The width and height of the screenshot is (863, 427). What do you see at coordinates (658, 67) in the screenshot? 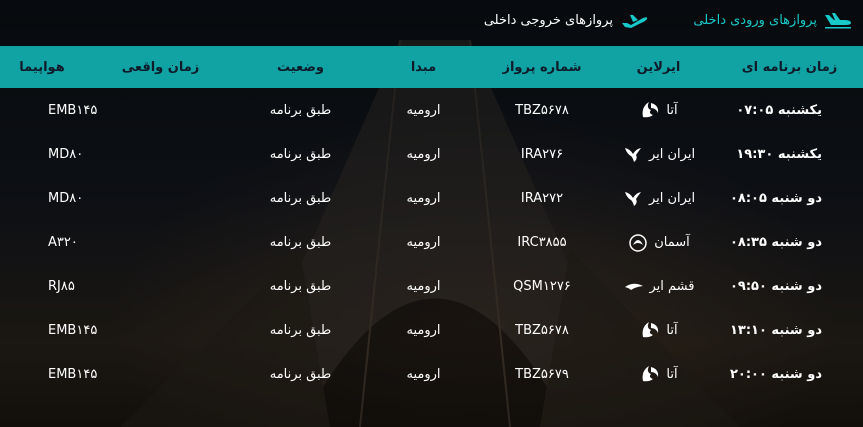
I see `header-airline: ایرلاین` at bounding box center [658, 67].